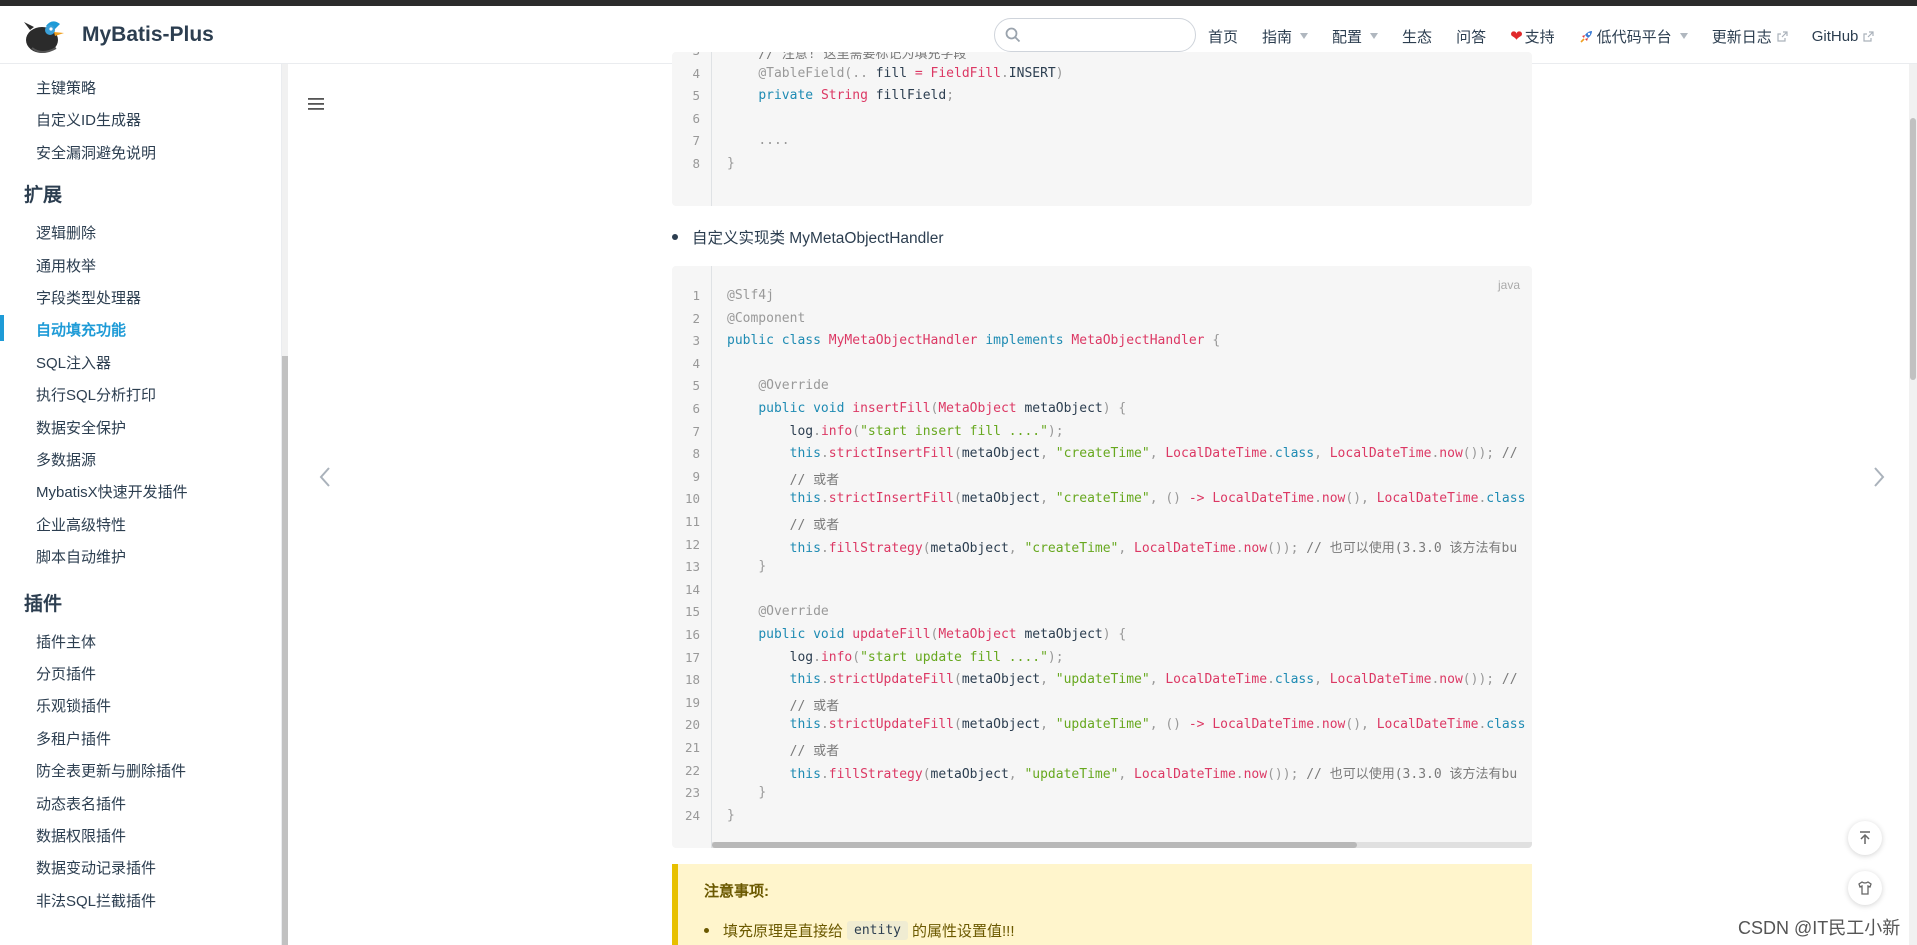  I want to click on search-box, so click(1095, 35).